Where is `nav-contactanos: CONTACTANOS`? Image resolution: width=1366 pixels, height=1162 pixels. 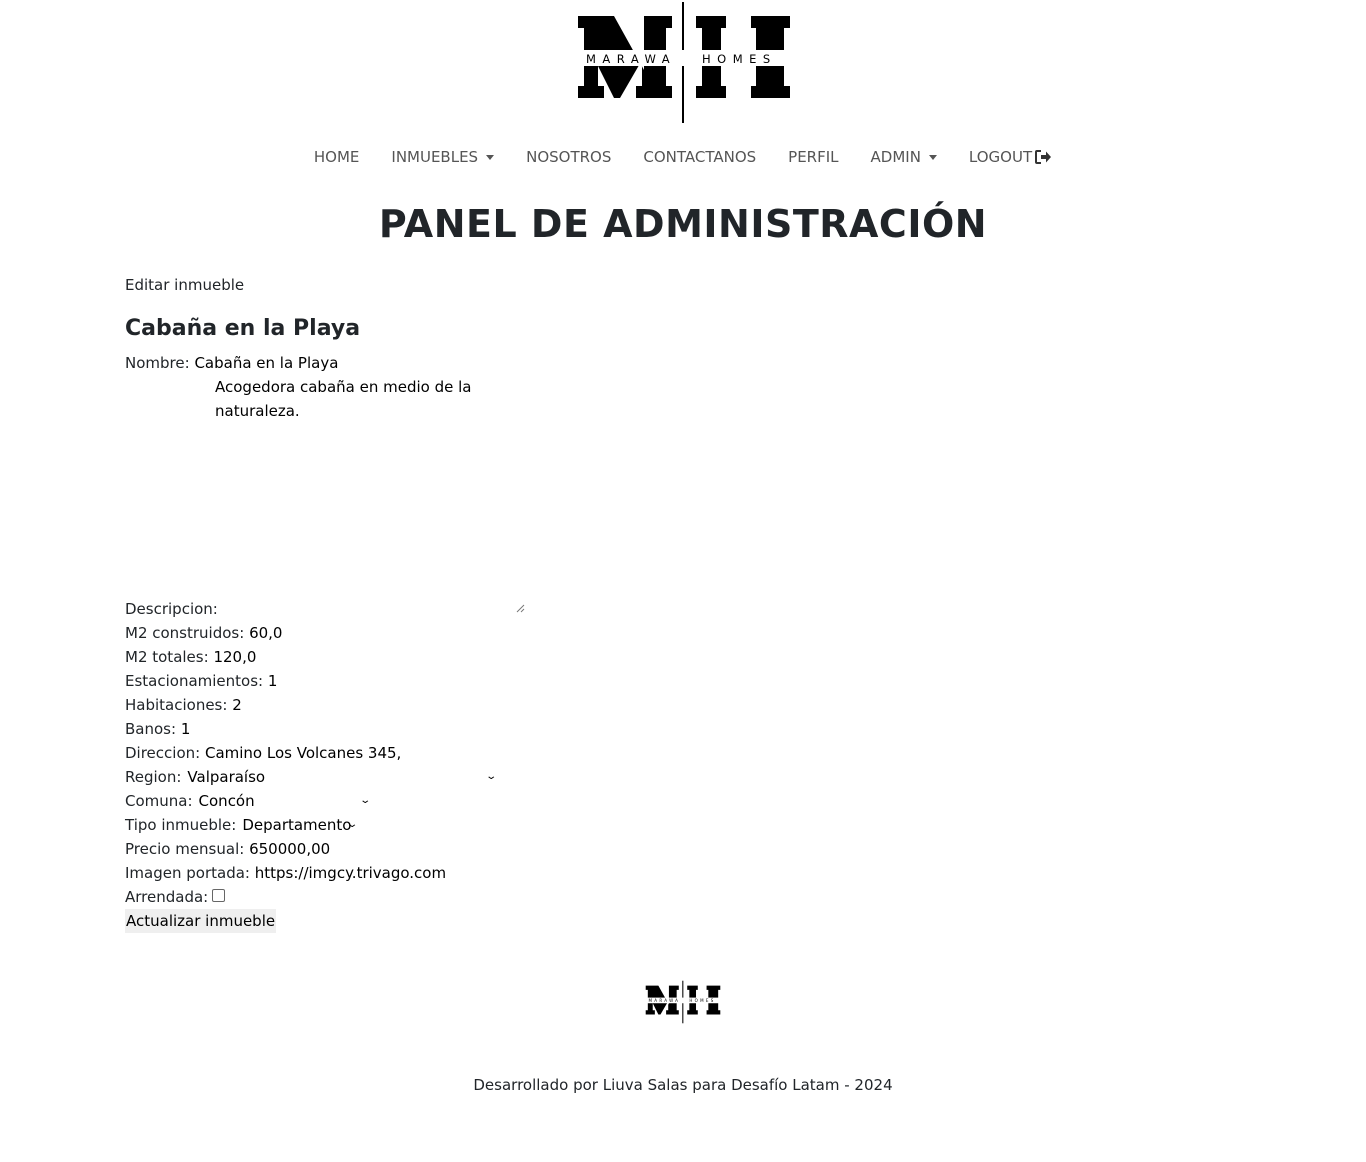
nav-contactanos: CONTACTANOS is located at coordinates (699, 157).